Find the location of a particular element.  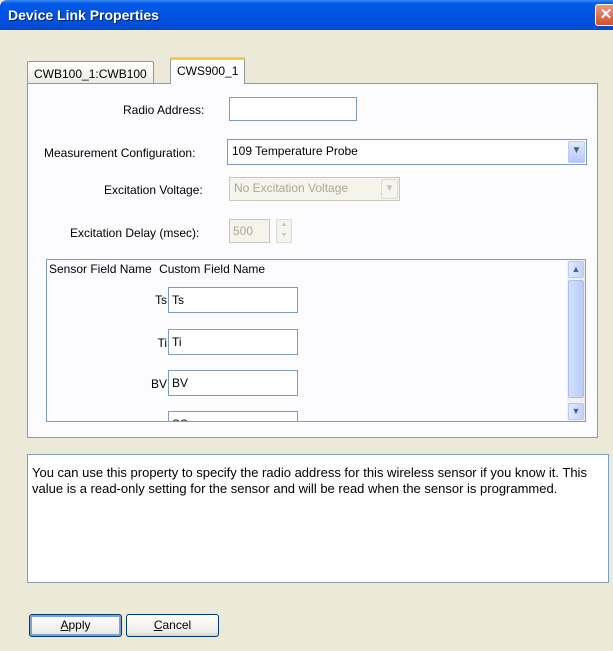

apply-button: Apply is located at coordinates (75, 625).